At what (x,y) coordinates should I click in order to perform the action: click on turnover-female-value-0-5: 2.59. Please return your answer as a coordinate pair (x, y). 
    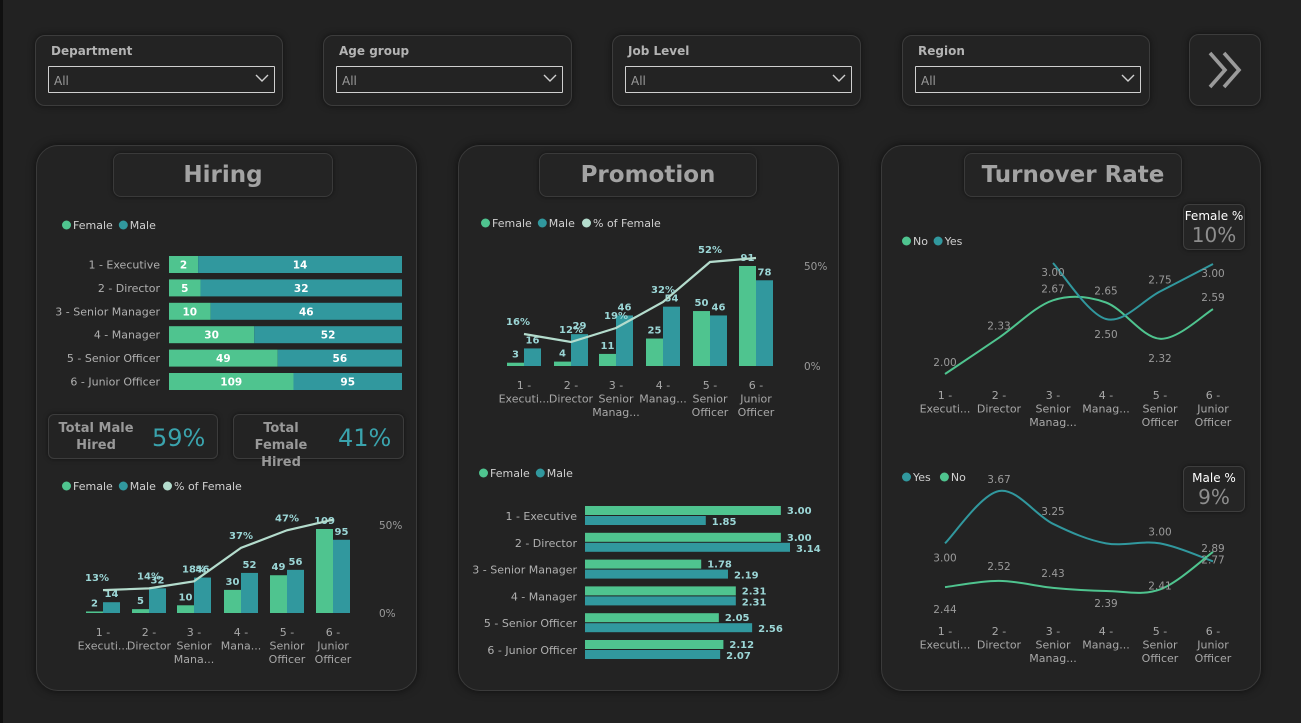
    Looking at the image, I should click on (1212, 298).